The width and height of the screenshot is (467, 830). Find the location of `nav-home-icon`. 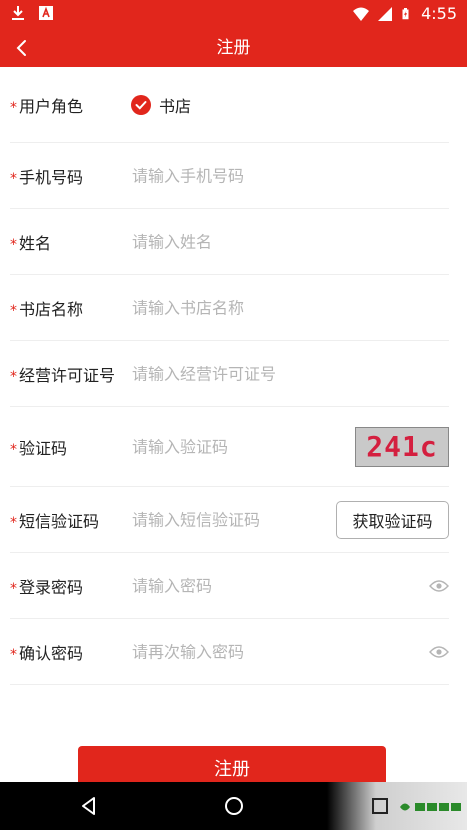

nav-home-icon is located at coordinates (234, 806).